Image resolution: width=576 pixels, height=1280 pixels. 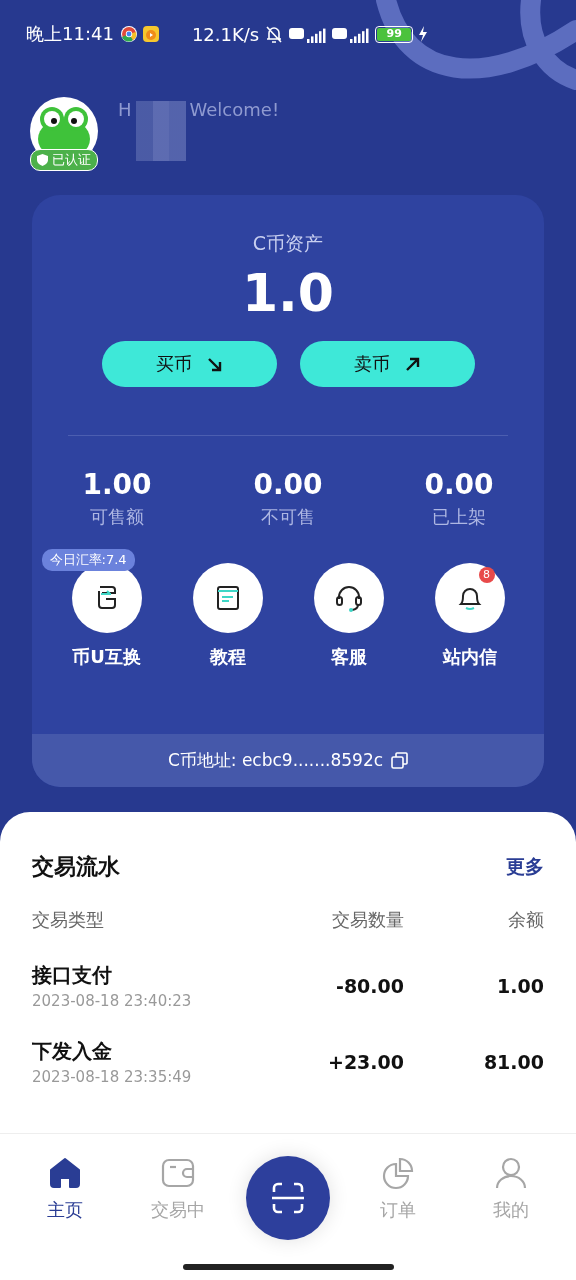 What do you see at coordinates (274, 34) in the screenshot?
I see `muted-bell-icon` at bounding box center [274, 34].